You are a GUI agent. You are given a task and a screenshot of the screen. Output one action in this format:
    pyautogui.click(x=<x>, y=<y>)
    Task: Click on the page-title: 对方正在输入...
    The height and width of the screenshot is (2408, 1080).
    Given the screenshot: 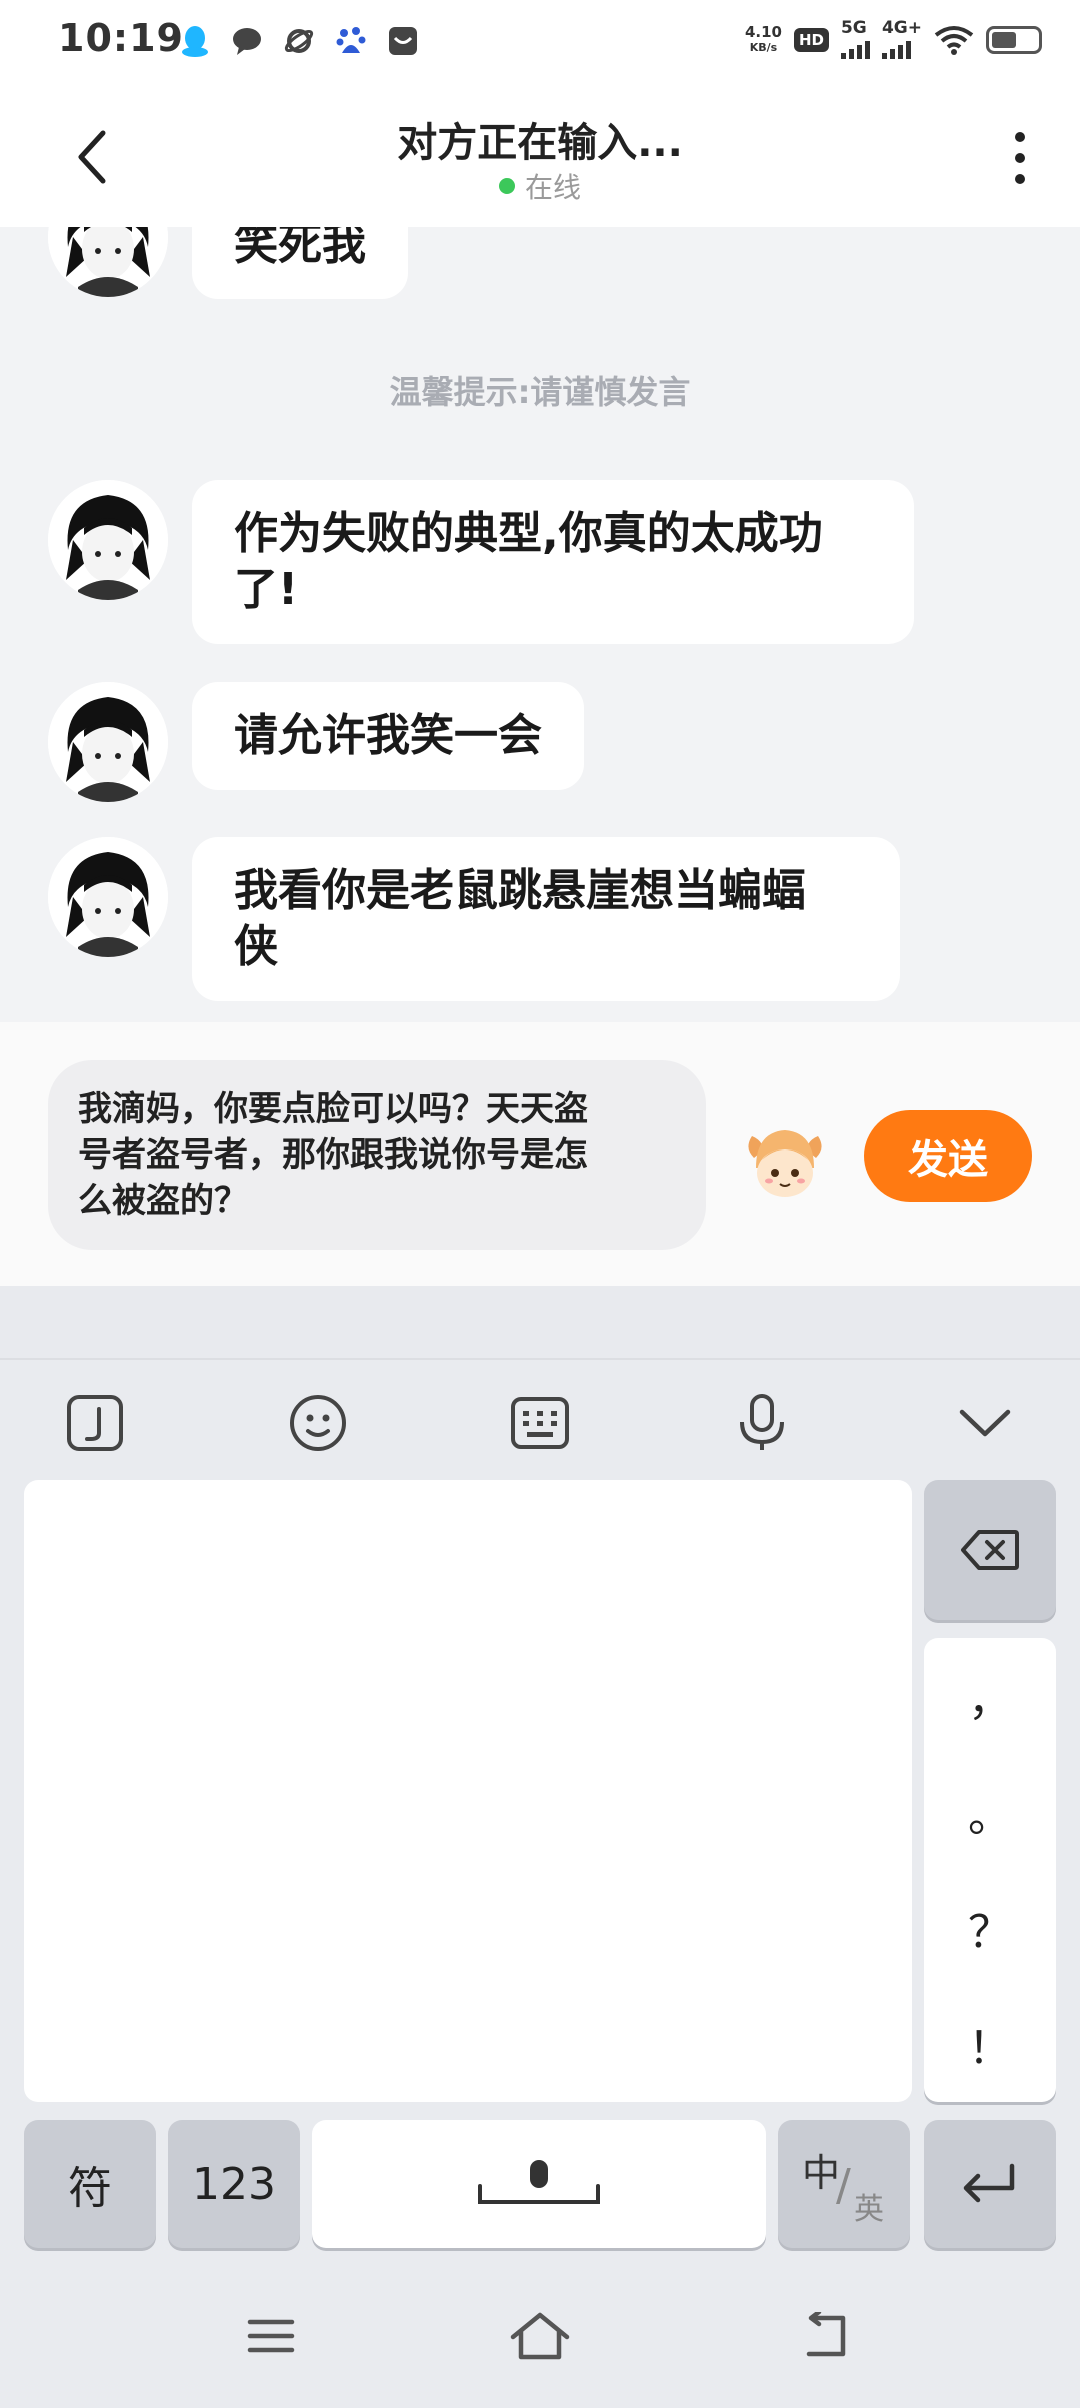 What is the action you would take?
    pyautogui.click(x=540, y=143)
    